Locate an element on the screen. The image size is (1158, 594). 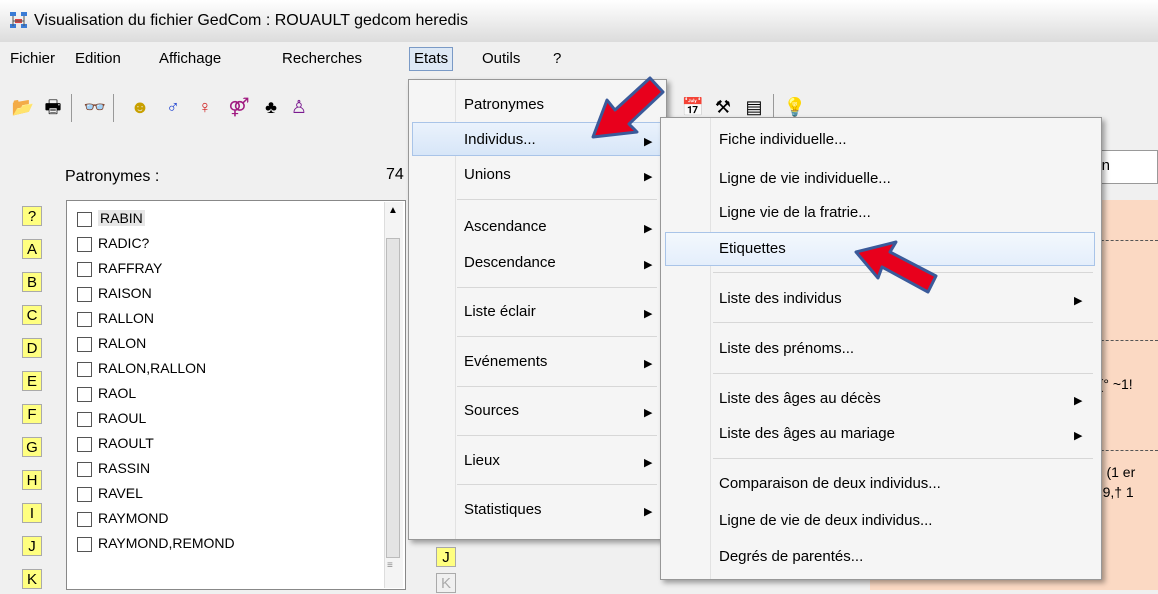
letter-button: I is located at coordinates (32, 513).